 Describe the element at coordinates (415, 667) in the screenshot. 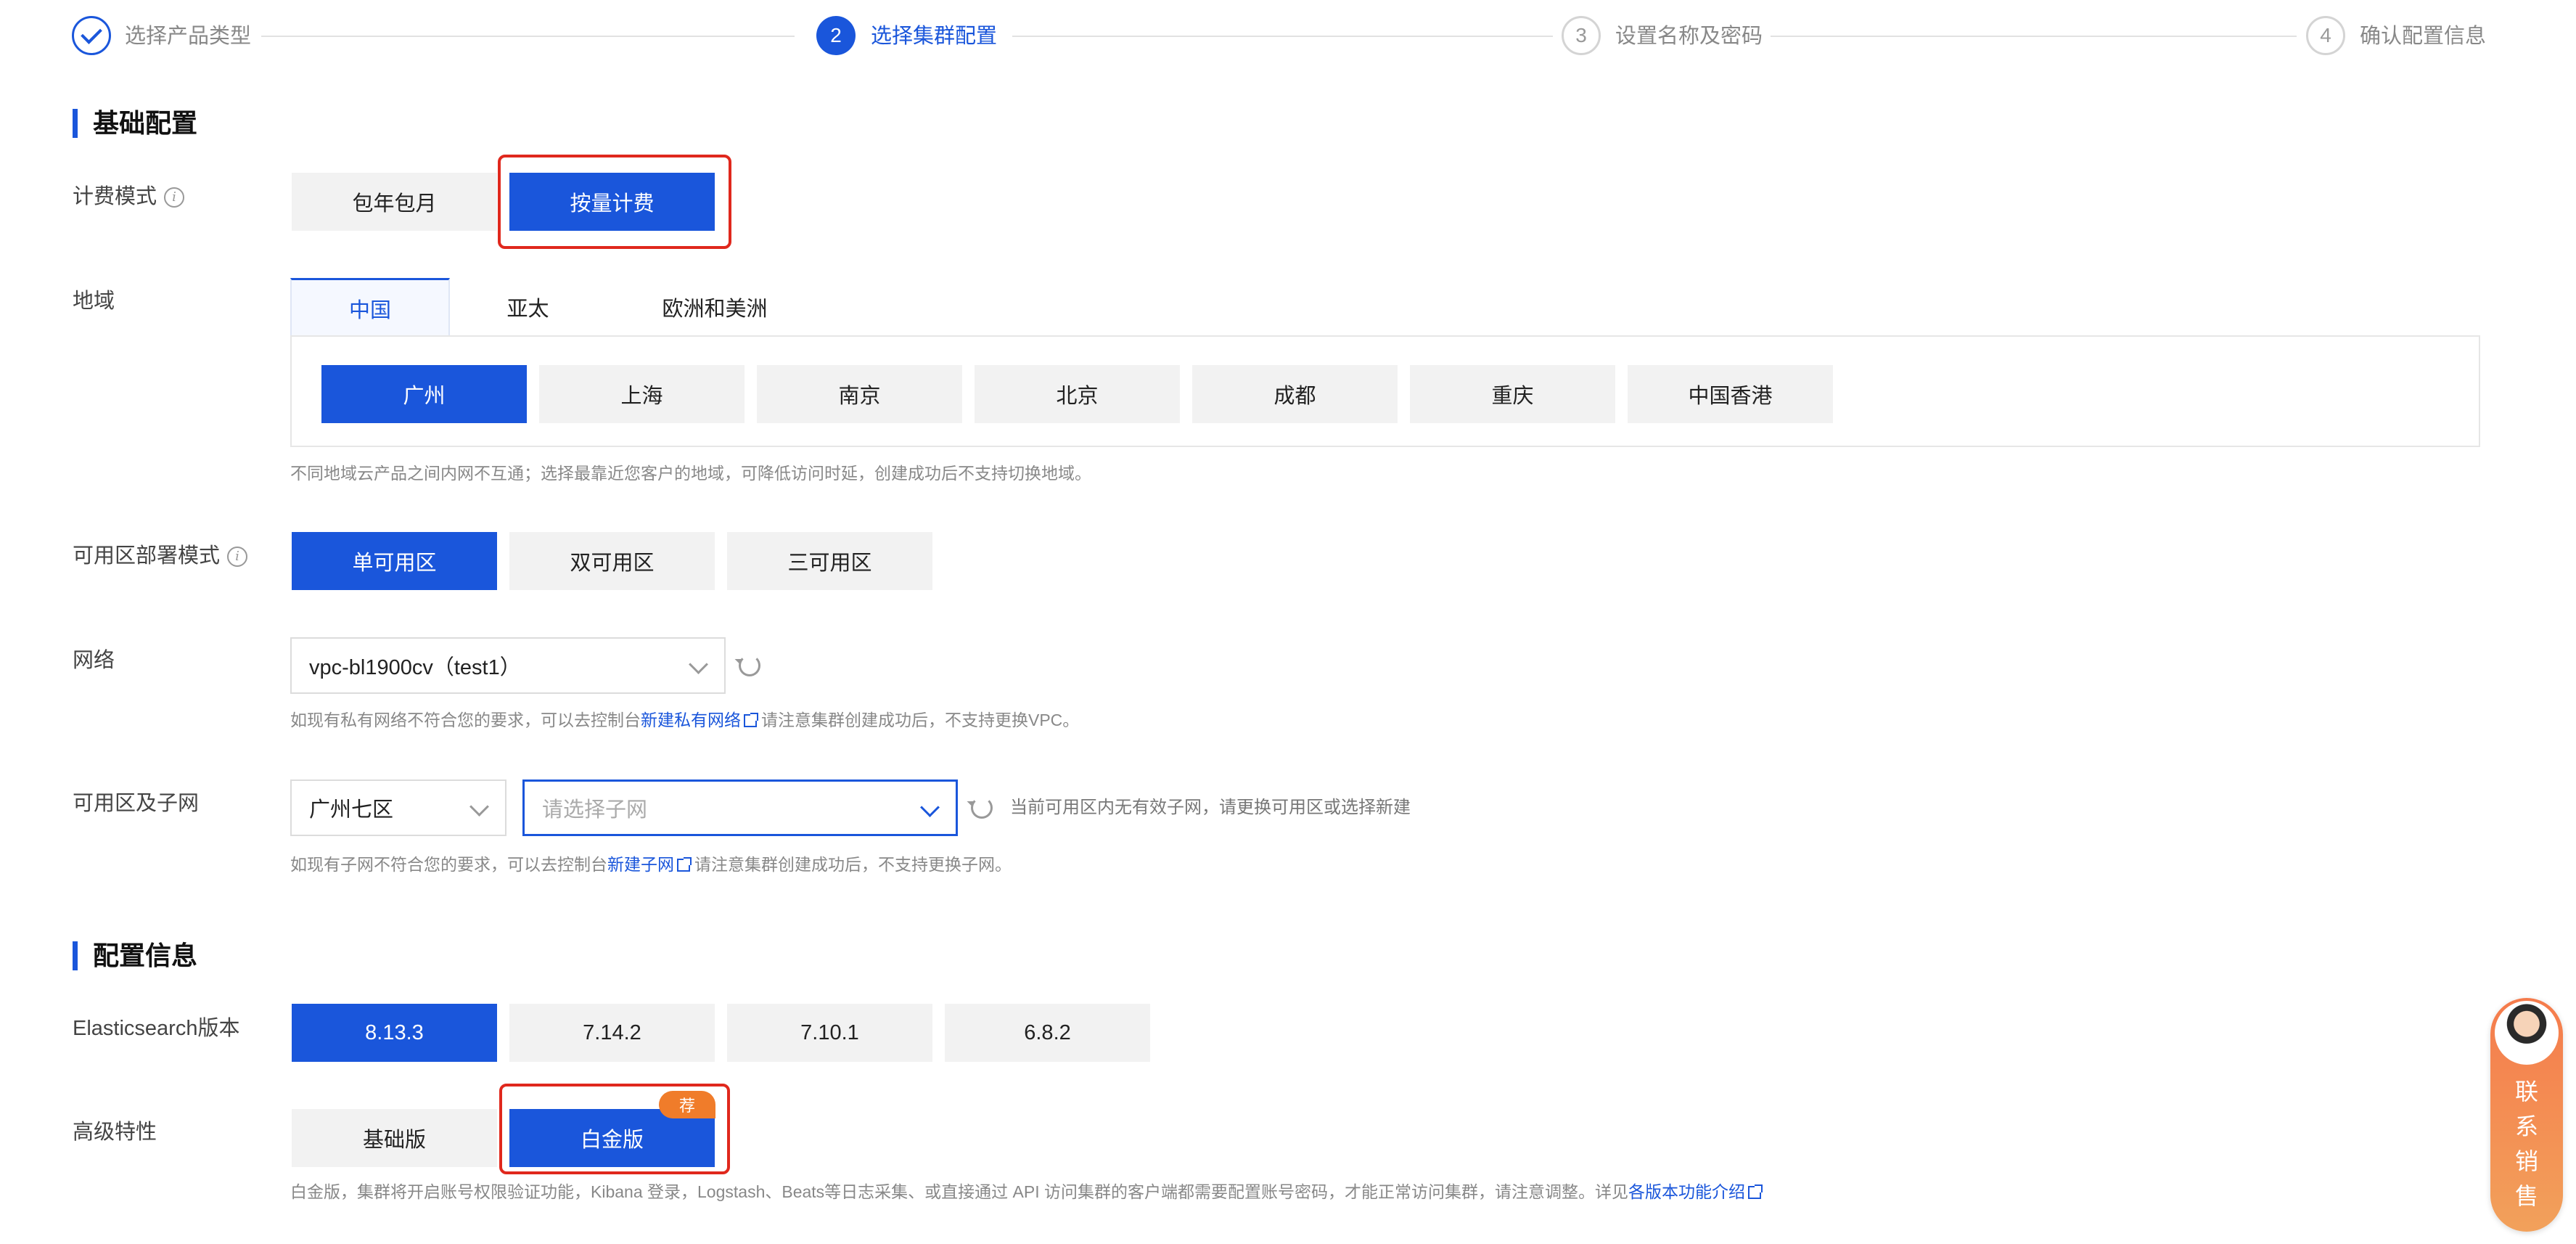

I see `network-select-value: vpc-bl1900cv（test1）` at that location.